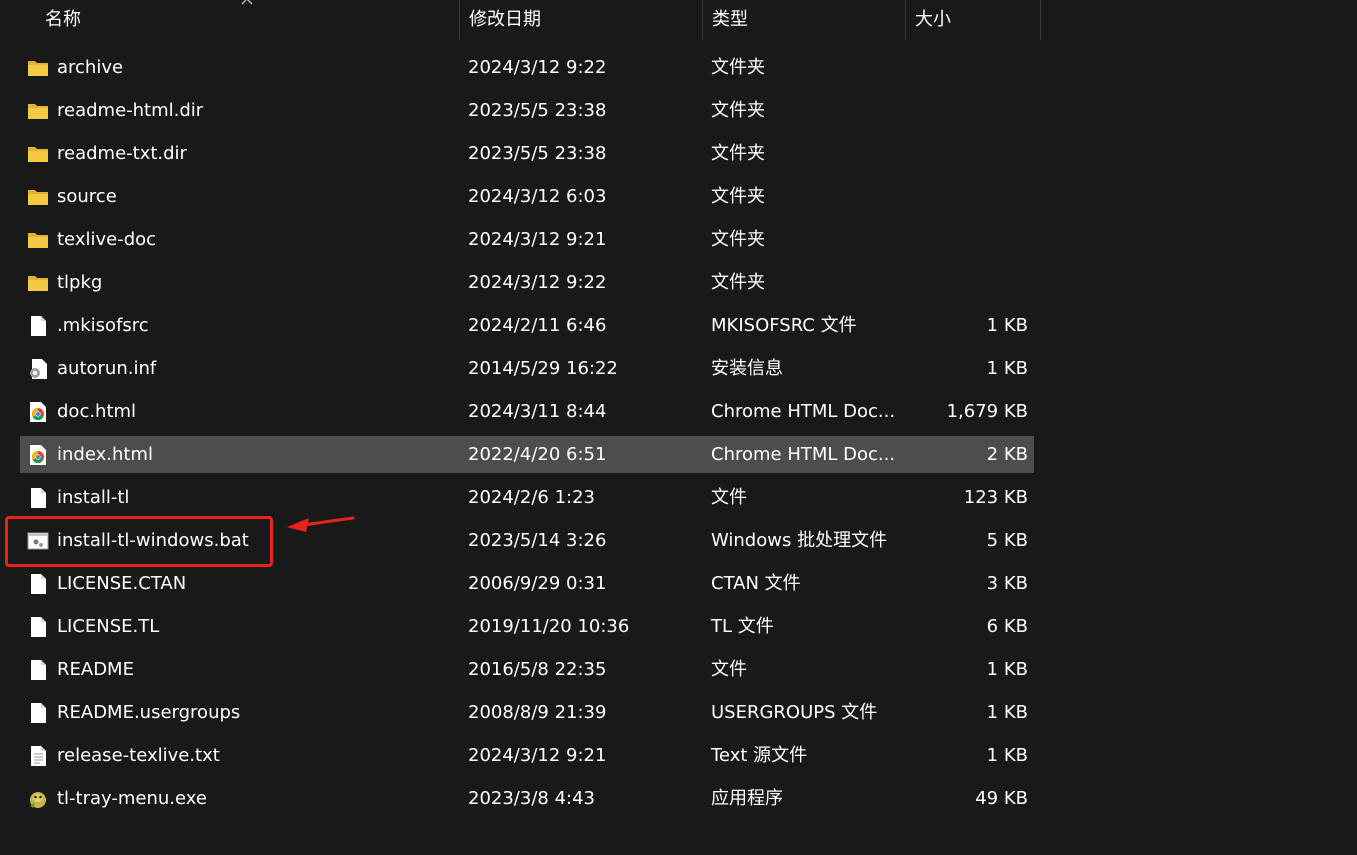  I want to click on file-name: texlive-doc, so click(107, 239).